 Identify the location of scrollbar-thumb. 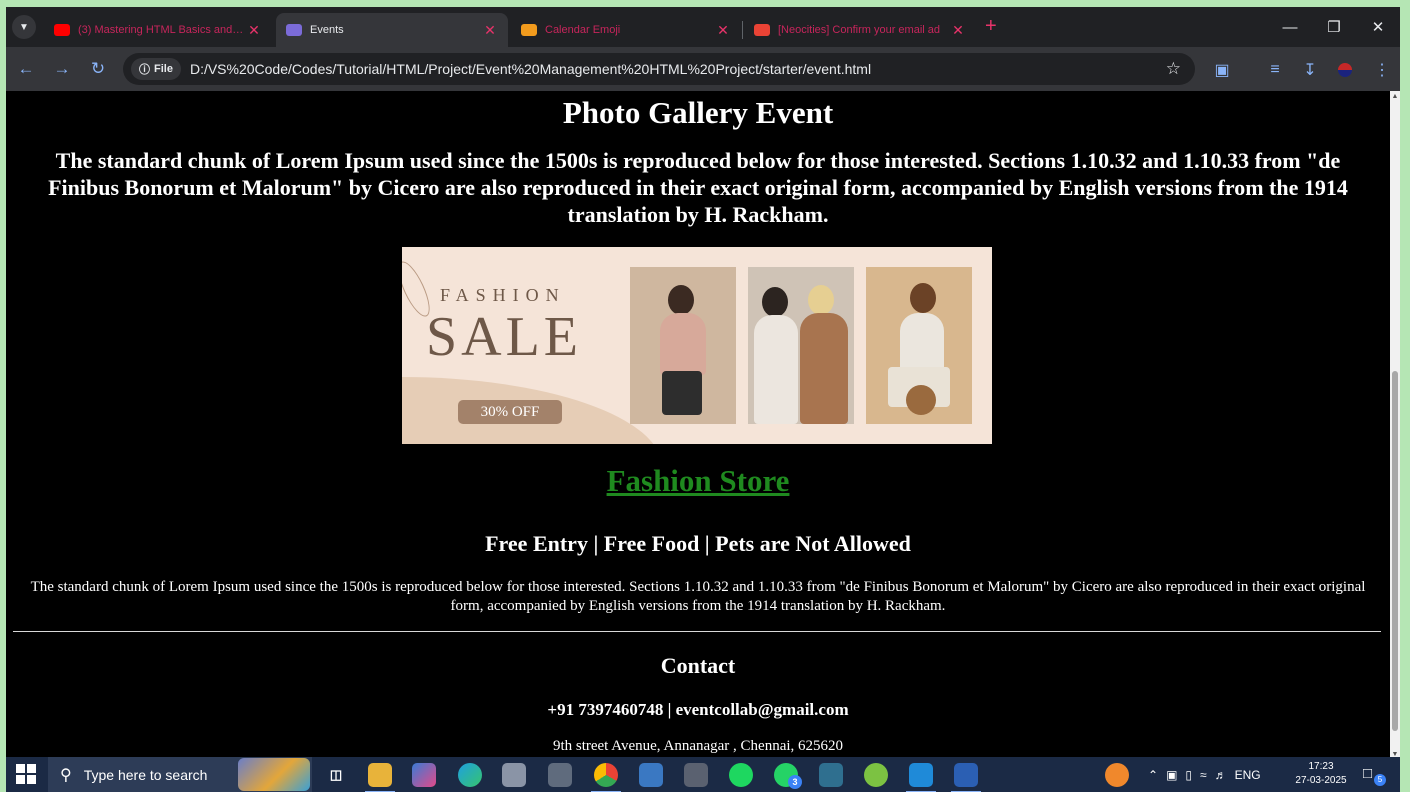
(1395, 551).